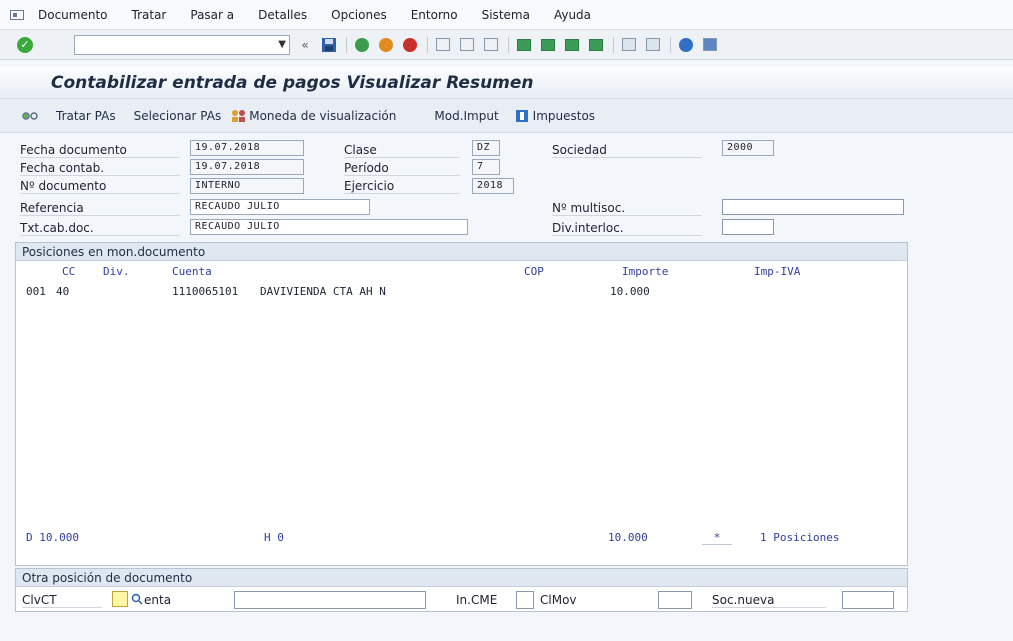 Image resolution: width=1013 pixels, height=641 pixels. What do you see at coordinates (120, 599) in the screenshot?
I see `clvct-field` at bounding box center [120, 599].